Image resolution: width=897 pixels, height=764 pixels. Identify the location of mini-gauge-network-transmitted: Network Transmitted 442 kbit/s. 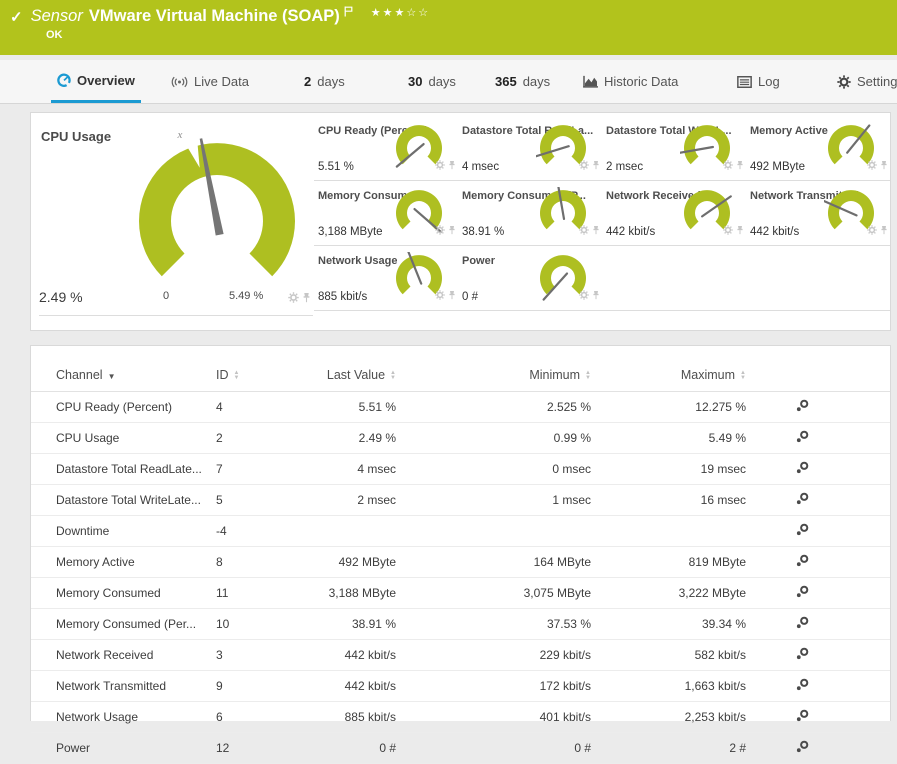
(818, 215).